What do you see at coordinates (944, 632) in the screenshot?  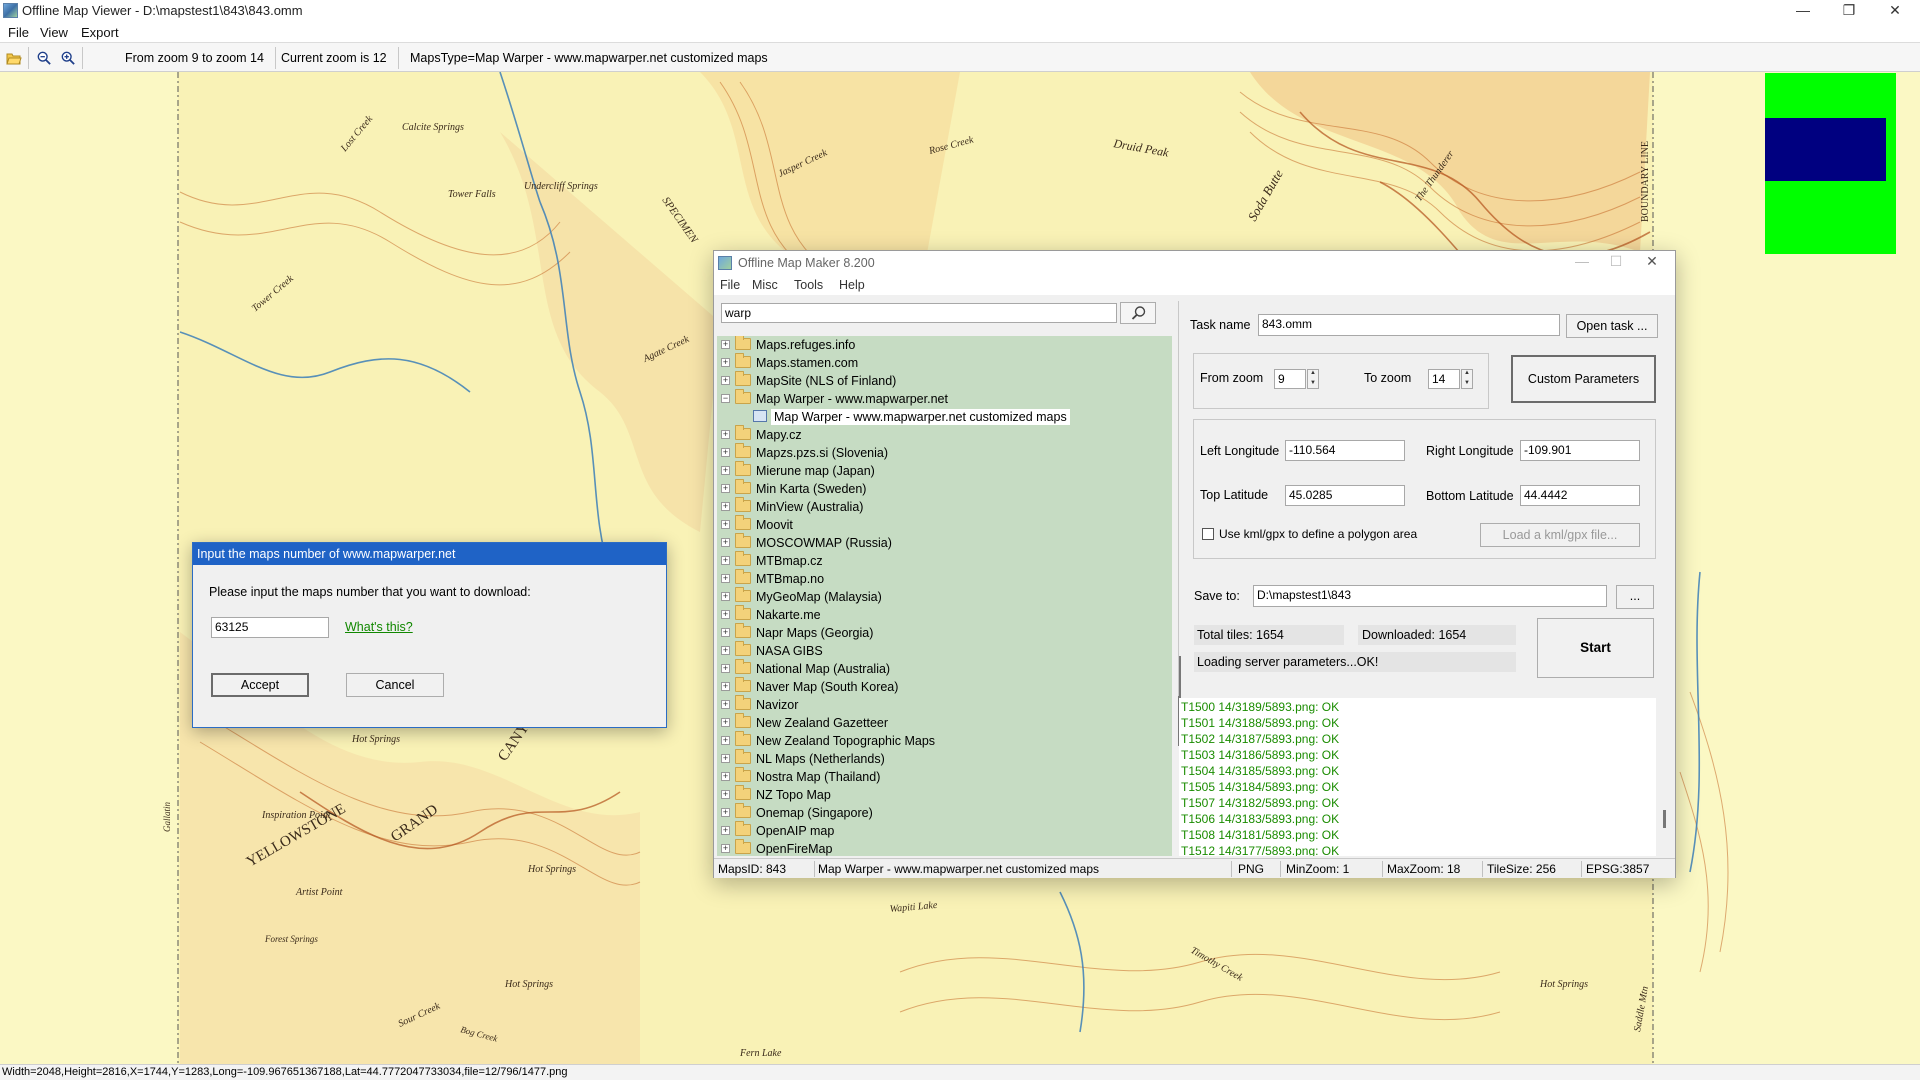 I see `tree-item: + Napr Maps (Georgia)` at bounding box center [944, 632].